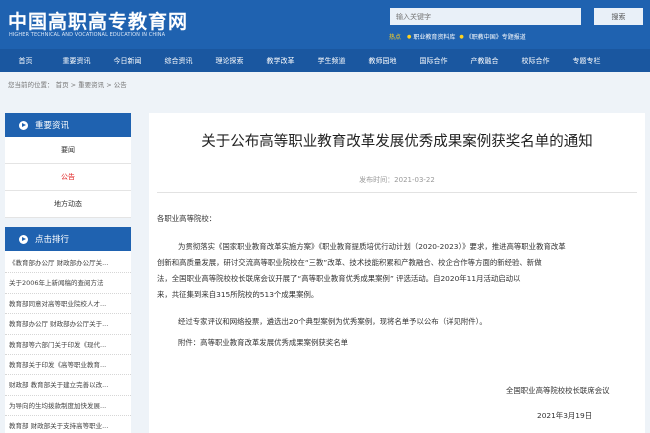  I want to click on nav-item-teachers: 教师园地, so click(382, 61).